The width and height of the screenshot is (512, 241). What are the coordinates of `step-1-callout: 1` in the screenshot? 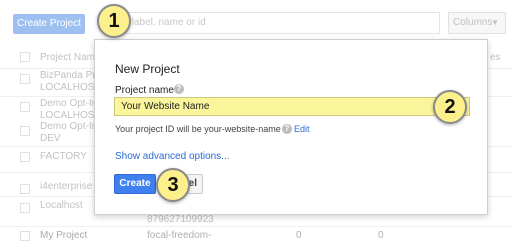 It's located at (114, 21).